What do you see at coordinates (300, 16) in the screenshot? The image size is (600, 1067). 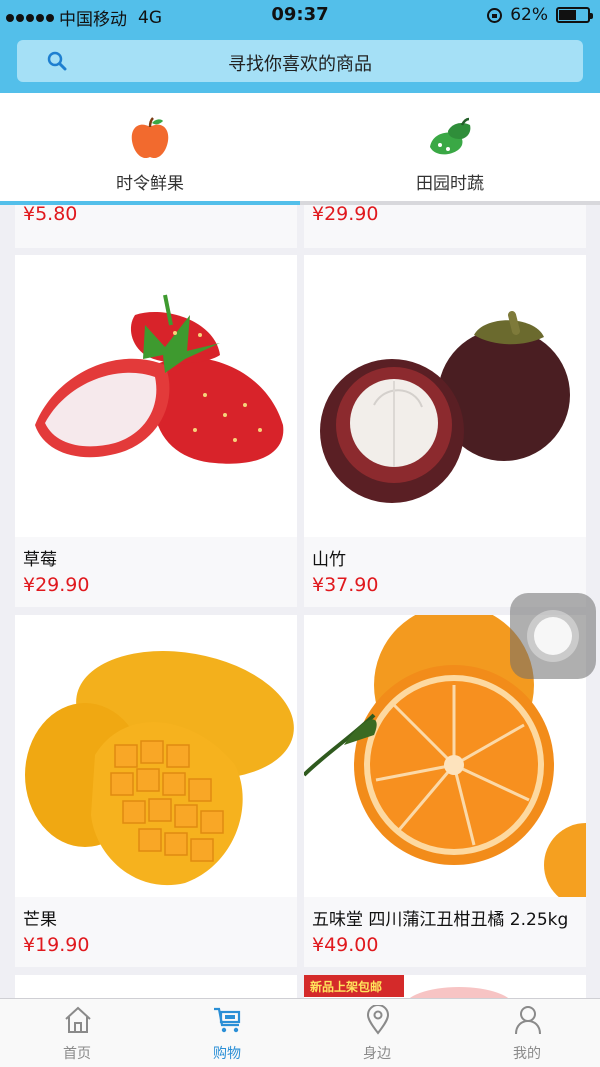 I see `status-bar: 中国移动 4G 09:37 62%` at bounding box center [300, 16].